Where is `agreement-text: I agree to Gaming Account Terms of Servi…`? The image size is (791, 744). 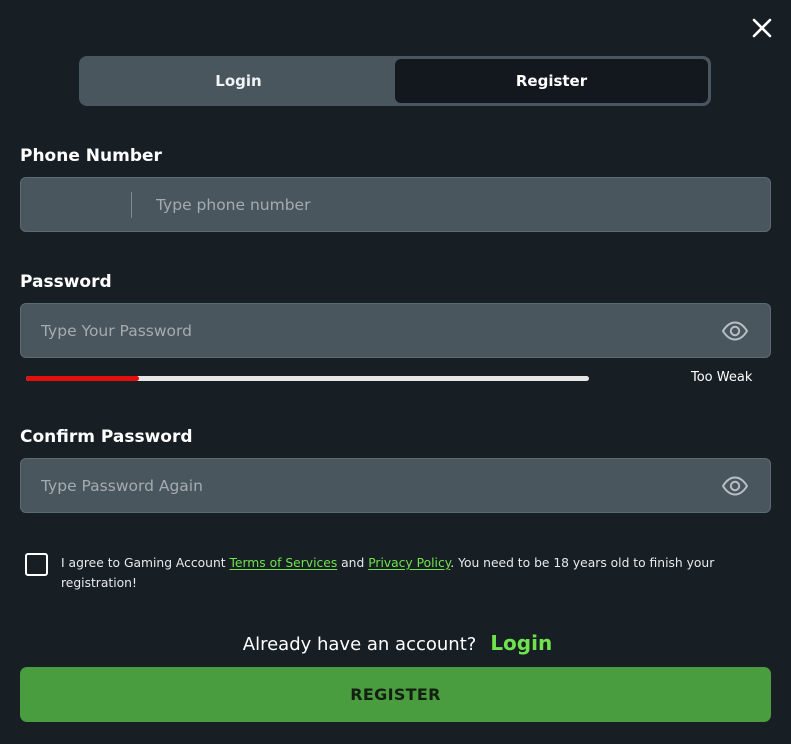
agreement-text: I agree to Gaming Account Terms of Servi… is located at coordinates (406, 573).